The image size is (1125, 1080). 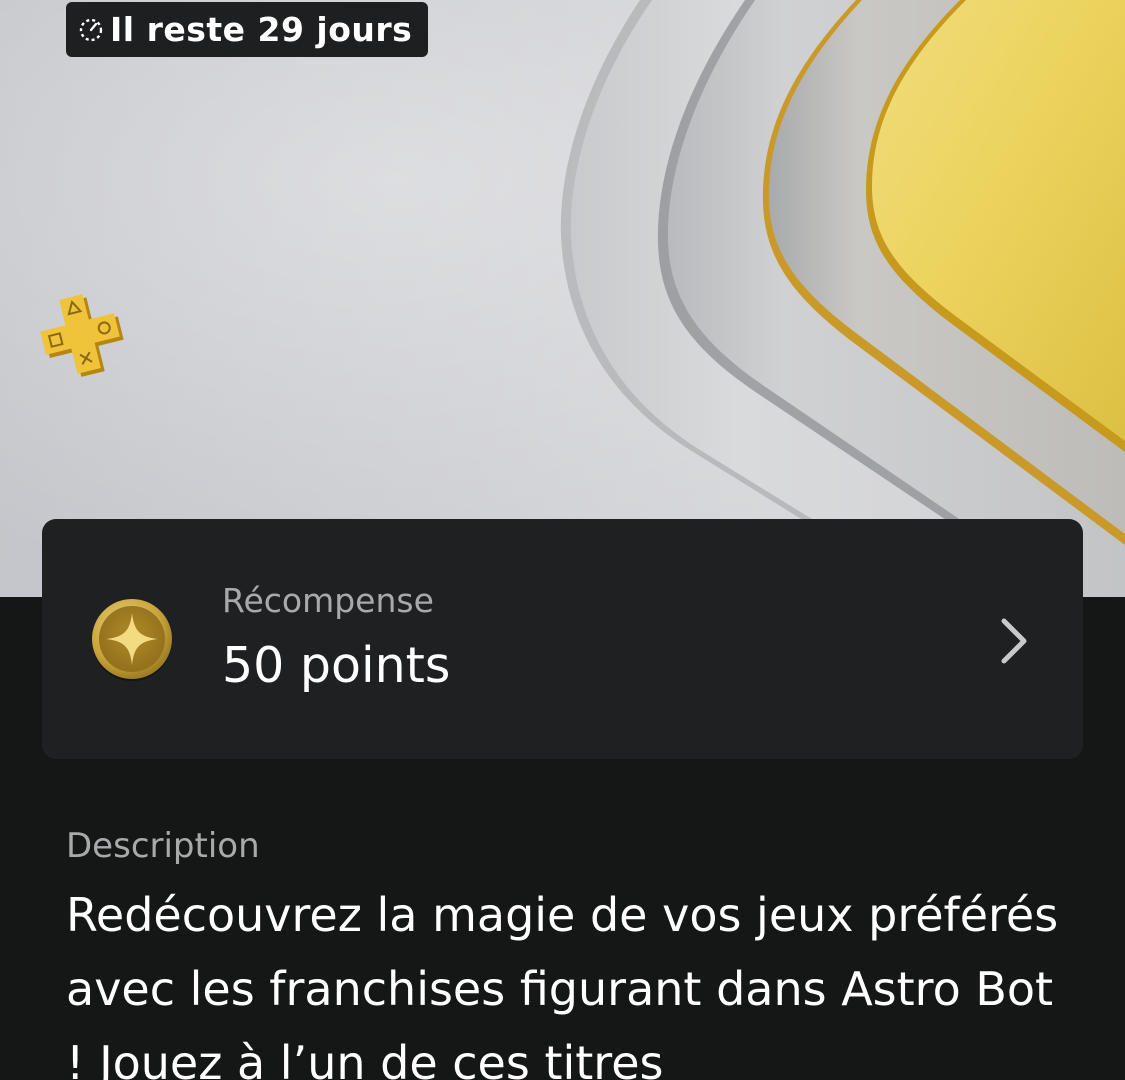 I want to click on days-remaining-badge: Il reste 29 jours, so click(x=247, y=29).